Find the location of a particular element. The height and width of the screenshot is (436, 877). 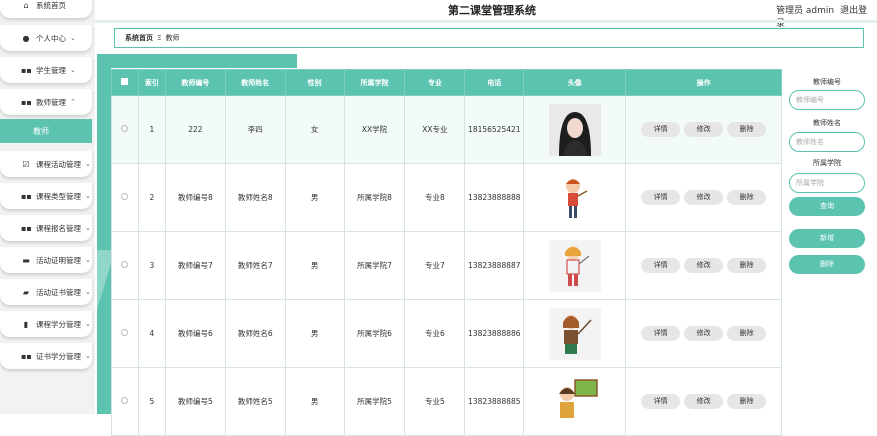

table-row: 1 222 李四 女 XX学院 XX专业 18156525421 详情 修改 删除 is located at coordinates (446, 129).